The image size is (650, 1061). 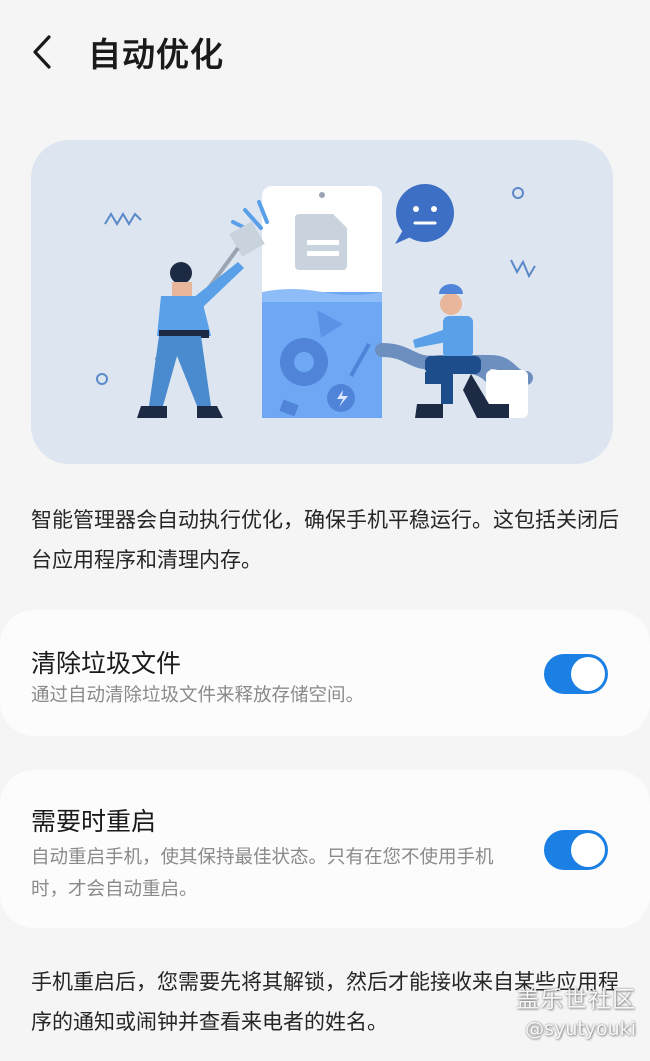 I want to click on restart-when-needed-toggle, so click(x=576, y=850).